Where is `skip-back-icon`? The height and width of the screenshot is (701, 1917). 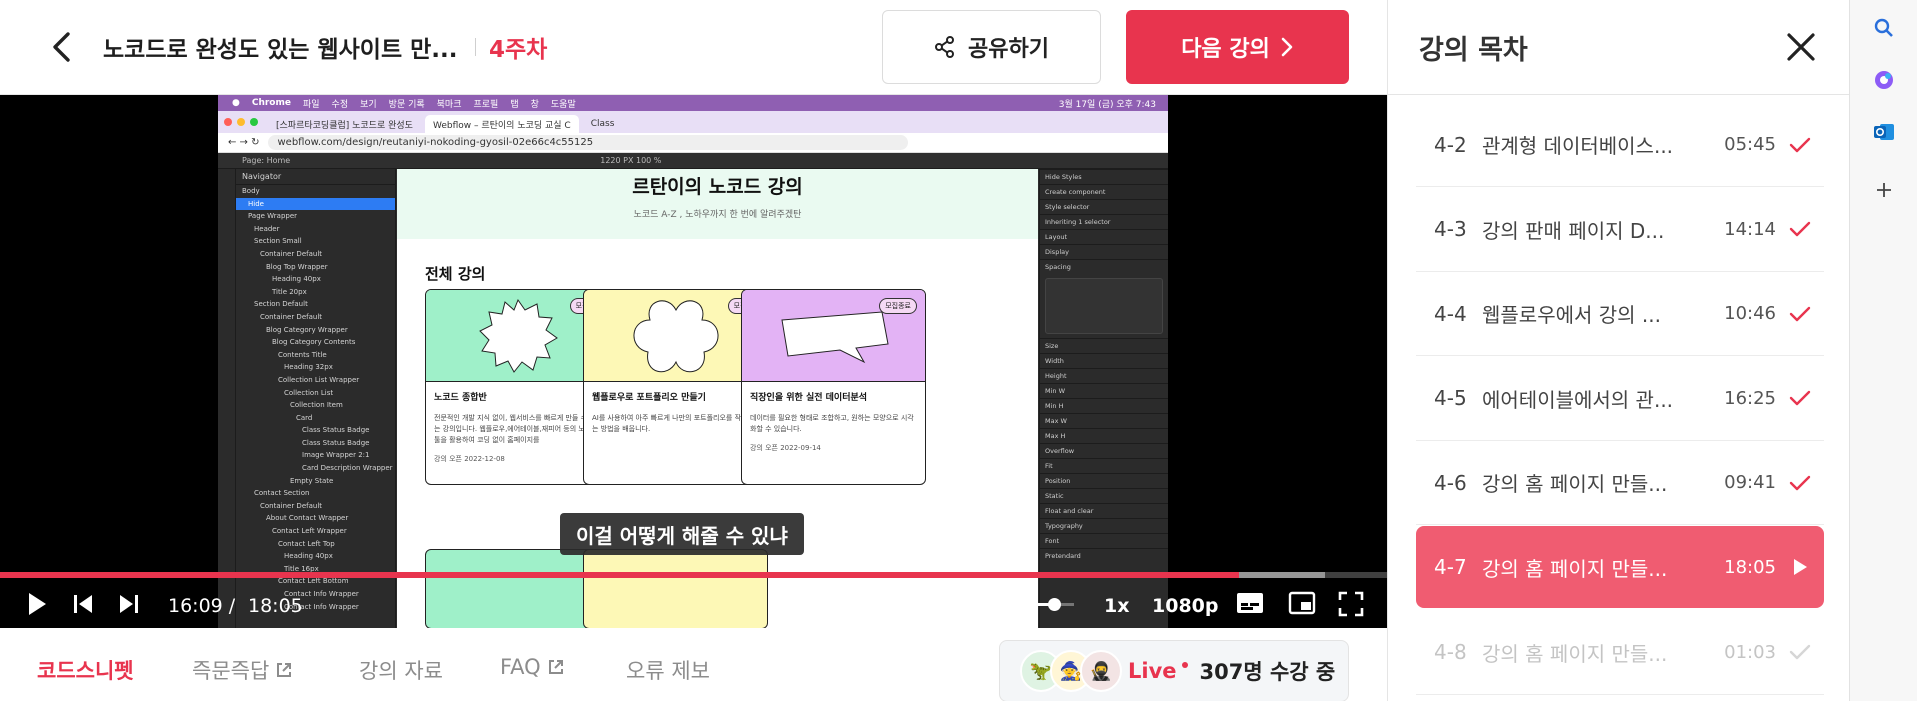
skip-back-icon is located at coordinates (83, 604).